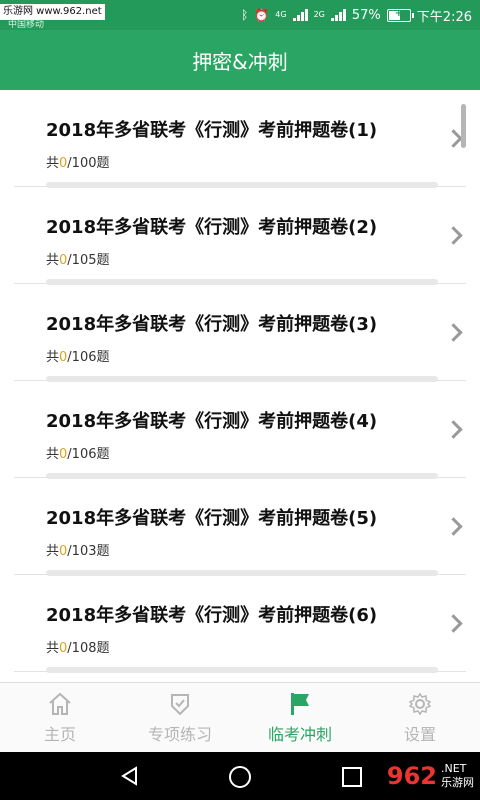  What do you see at coordinates (179, 734) in the screenshot?
I see `tab-label: 专项练习` at bounding box center [179, 734].